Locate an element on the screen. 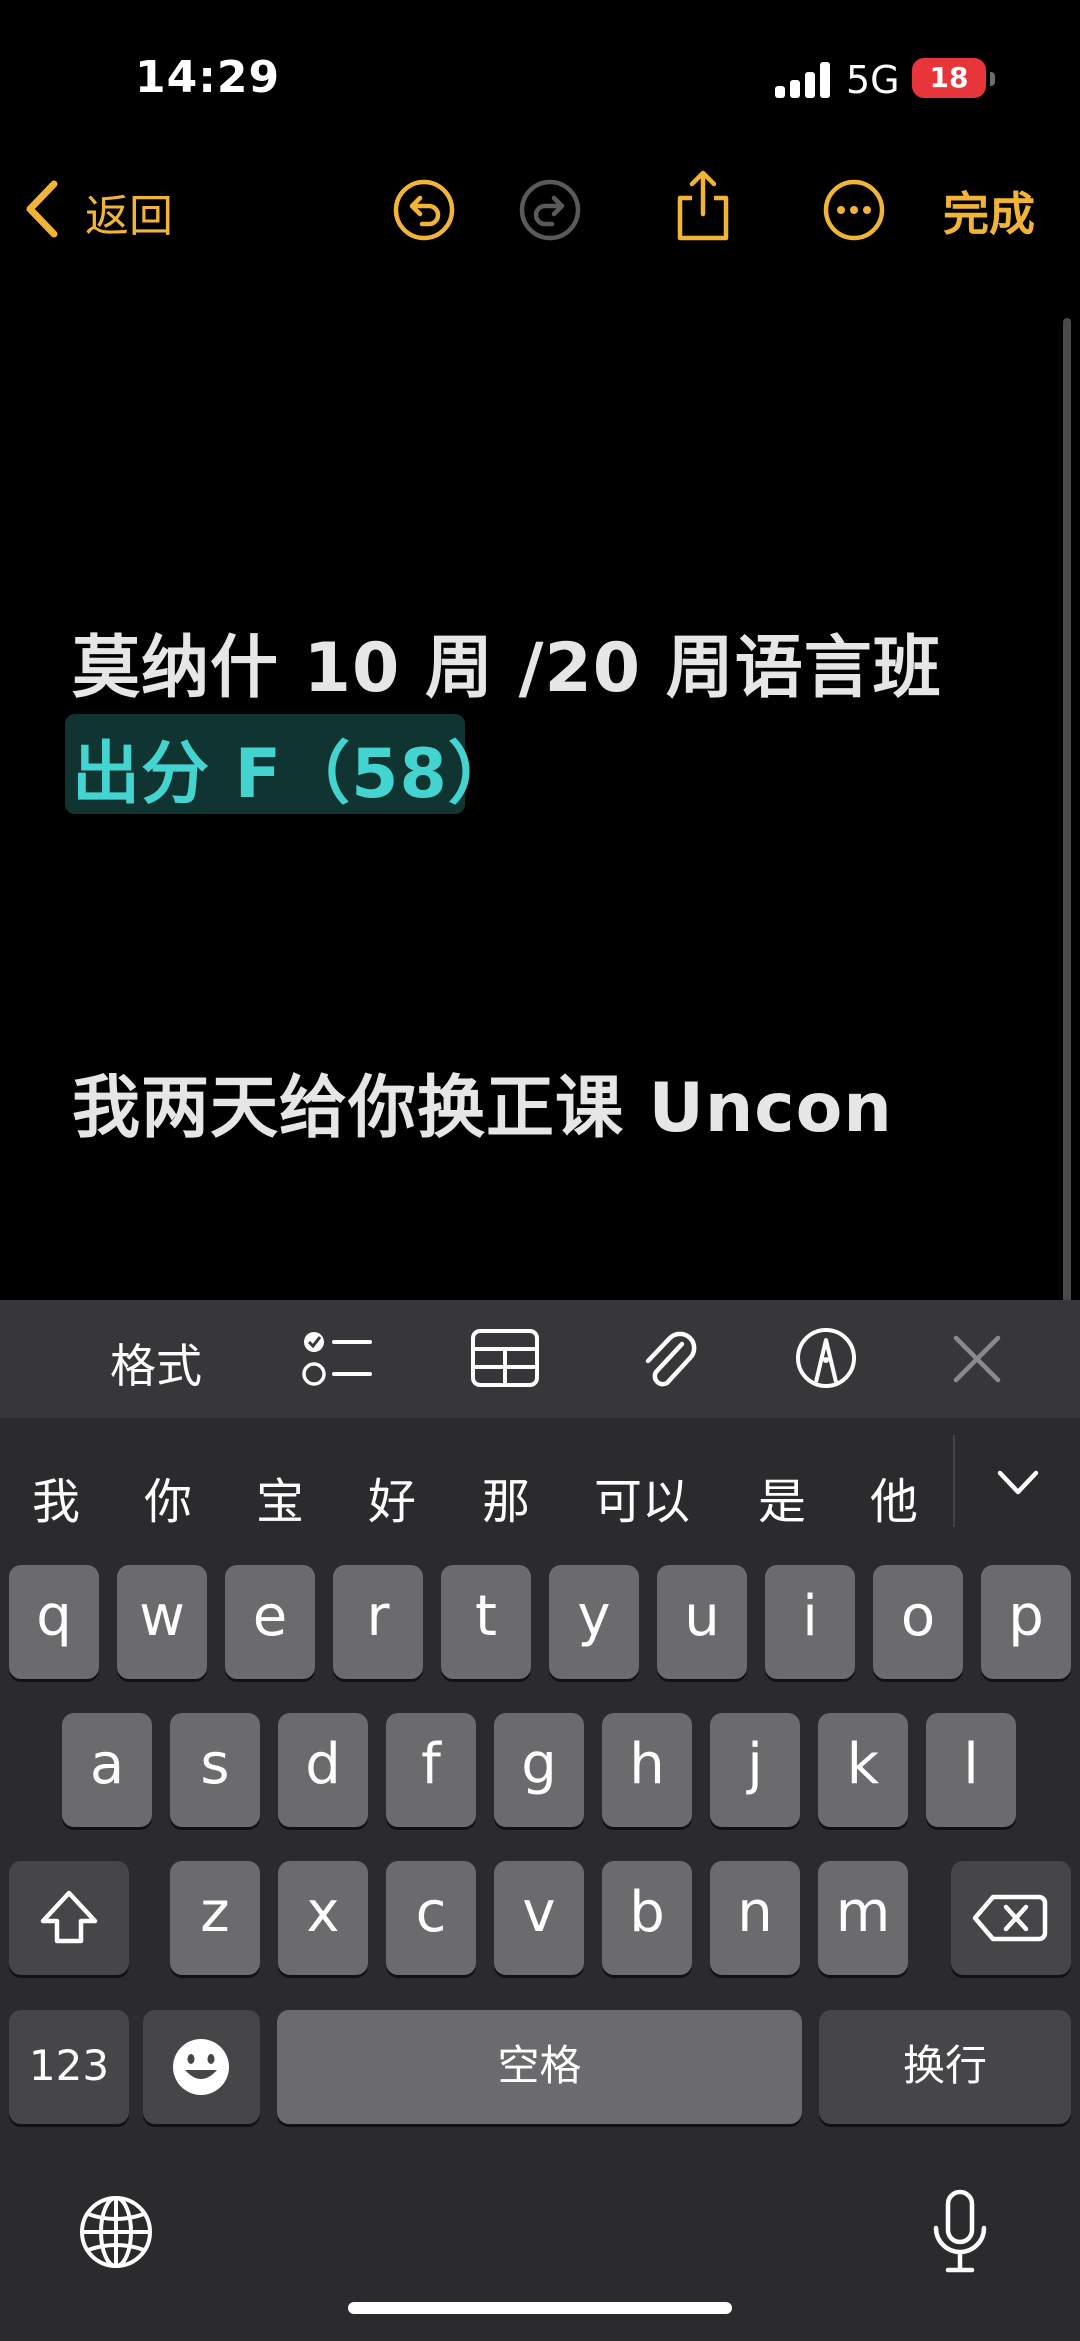 The width and height of the screenshot is (1080, 2341). key-m: m is located at coordinates (863, 1918).